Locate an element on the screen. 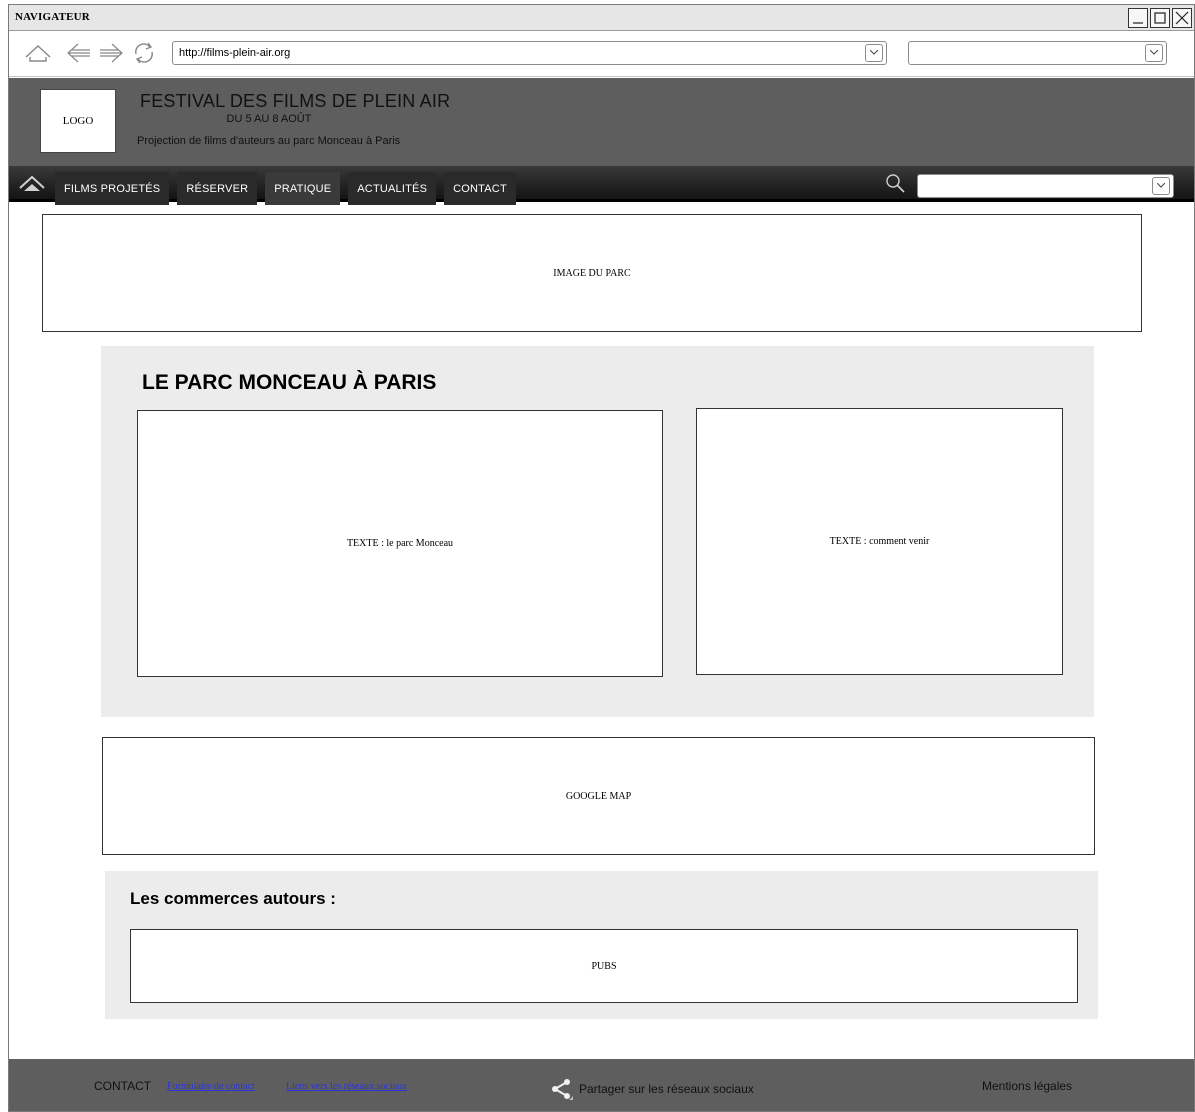  google-map-label: GOOGLE MAP is located at coordinates (598, 796).